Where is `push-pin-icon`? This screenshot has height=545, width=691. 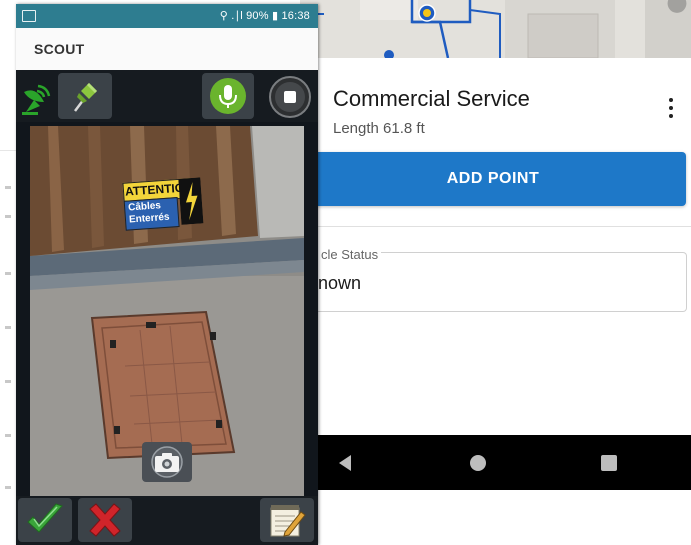 push-pin-icon is located at coordinates (85, 97).